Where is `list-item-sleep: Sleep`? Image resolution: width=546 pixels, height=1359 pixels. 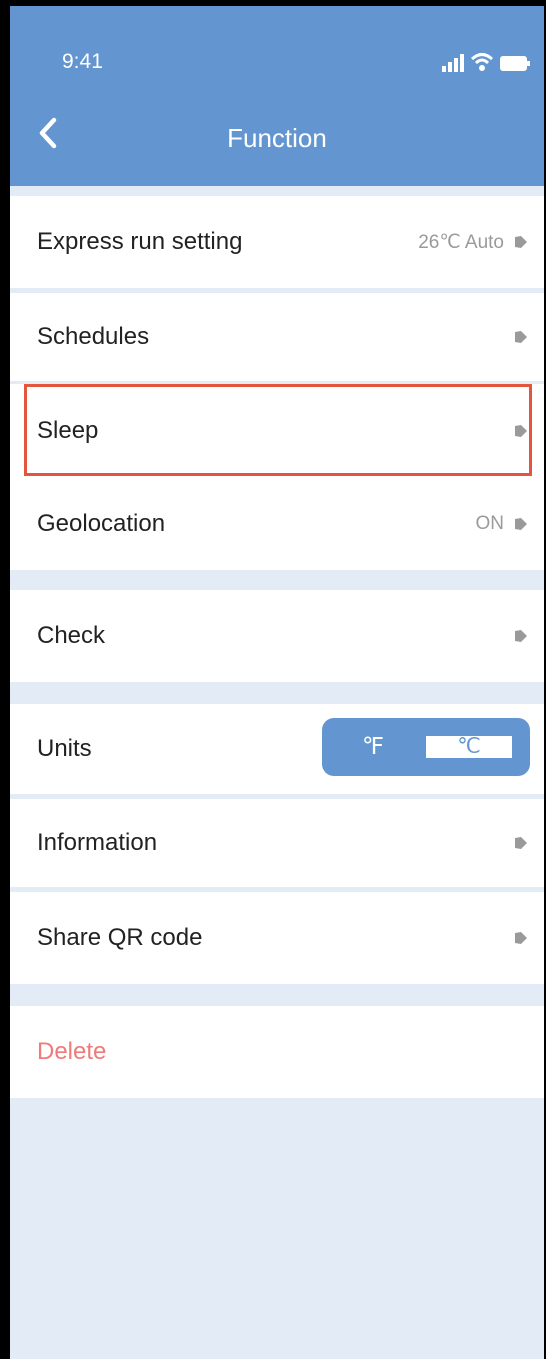 list-item-sleep: Sleep is located at coordinates (277, 431).